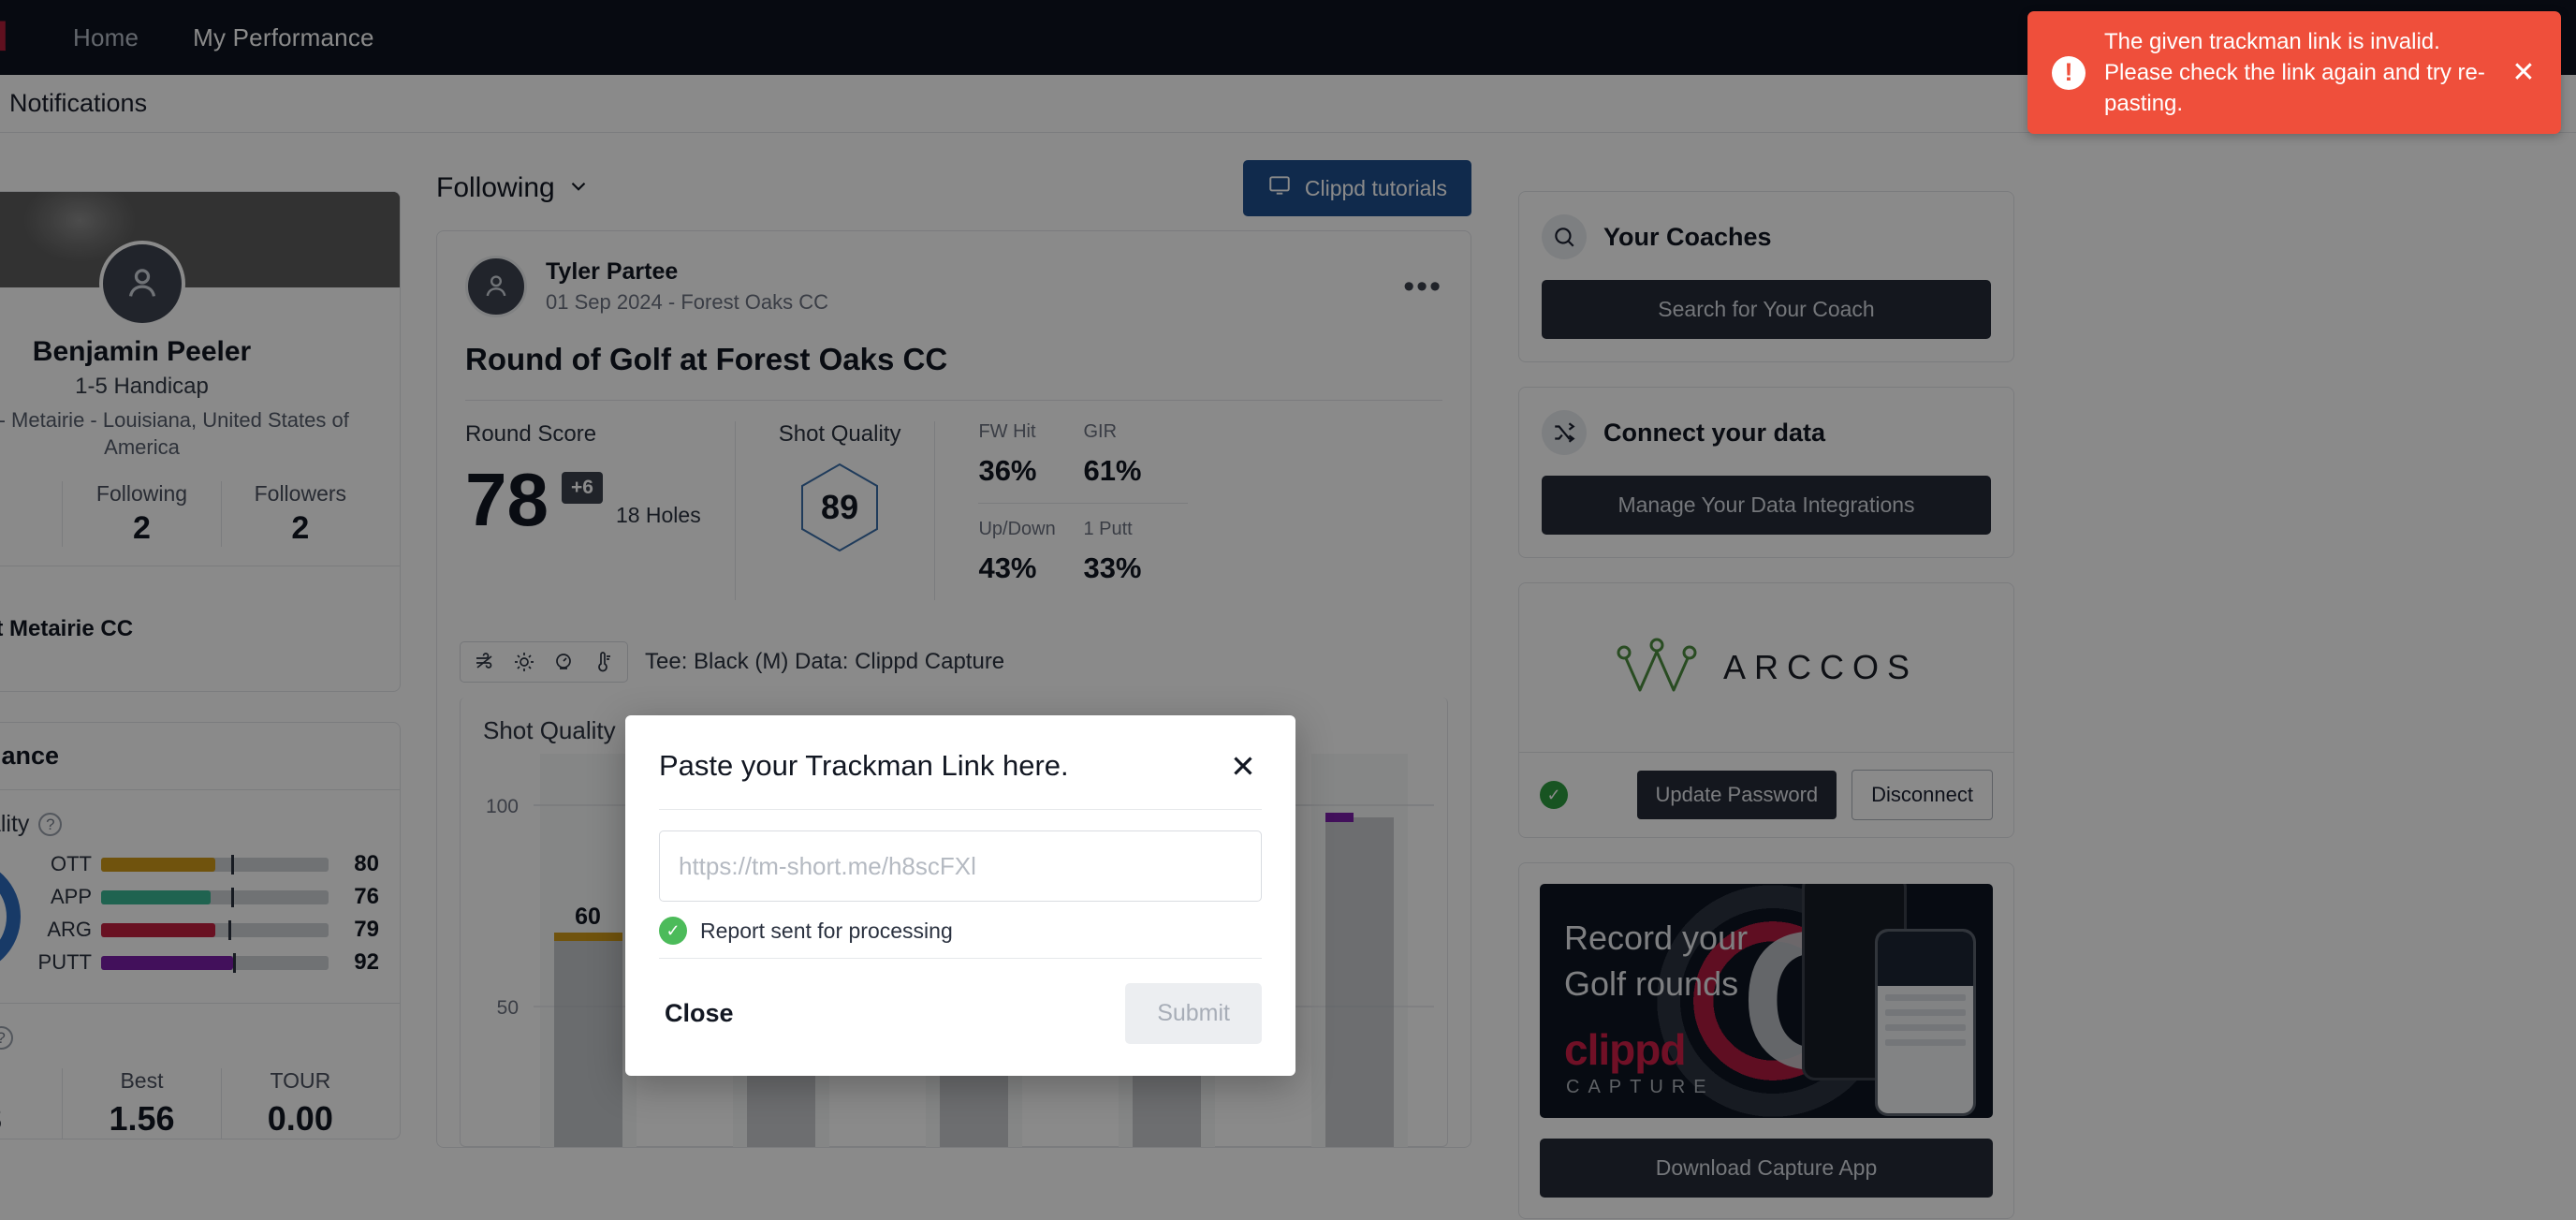 This screenshot has width=2576, height=1220. I want to click on post-more-menu-icon: •••, so click(1422, 286).